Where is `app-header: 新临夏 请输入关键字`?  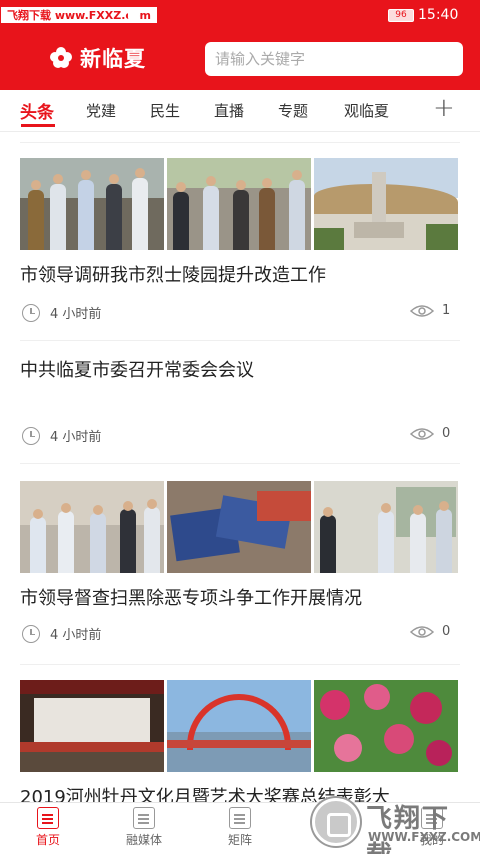 app-header: 新临夏 请输入关键字 is located at coordinates (240, 60).